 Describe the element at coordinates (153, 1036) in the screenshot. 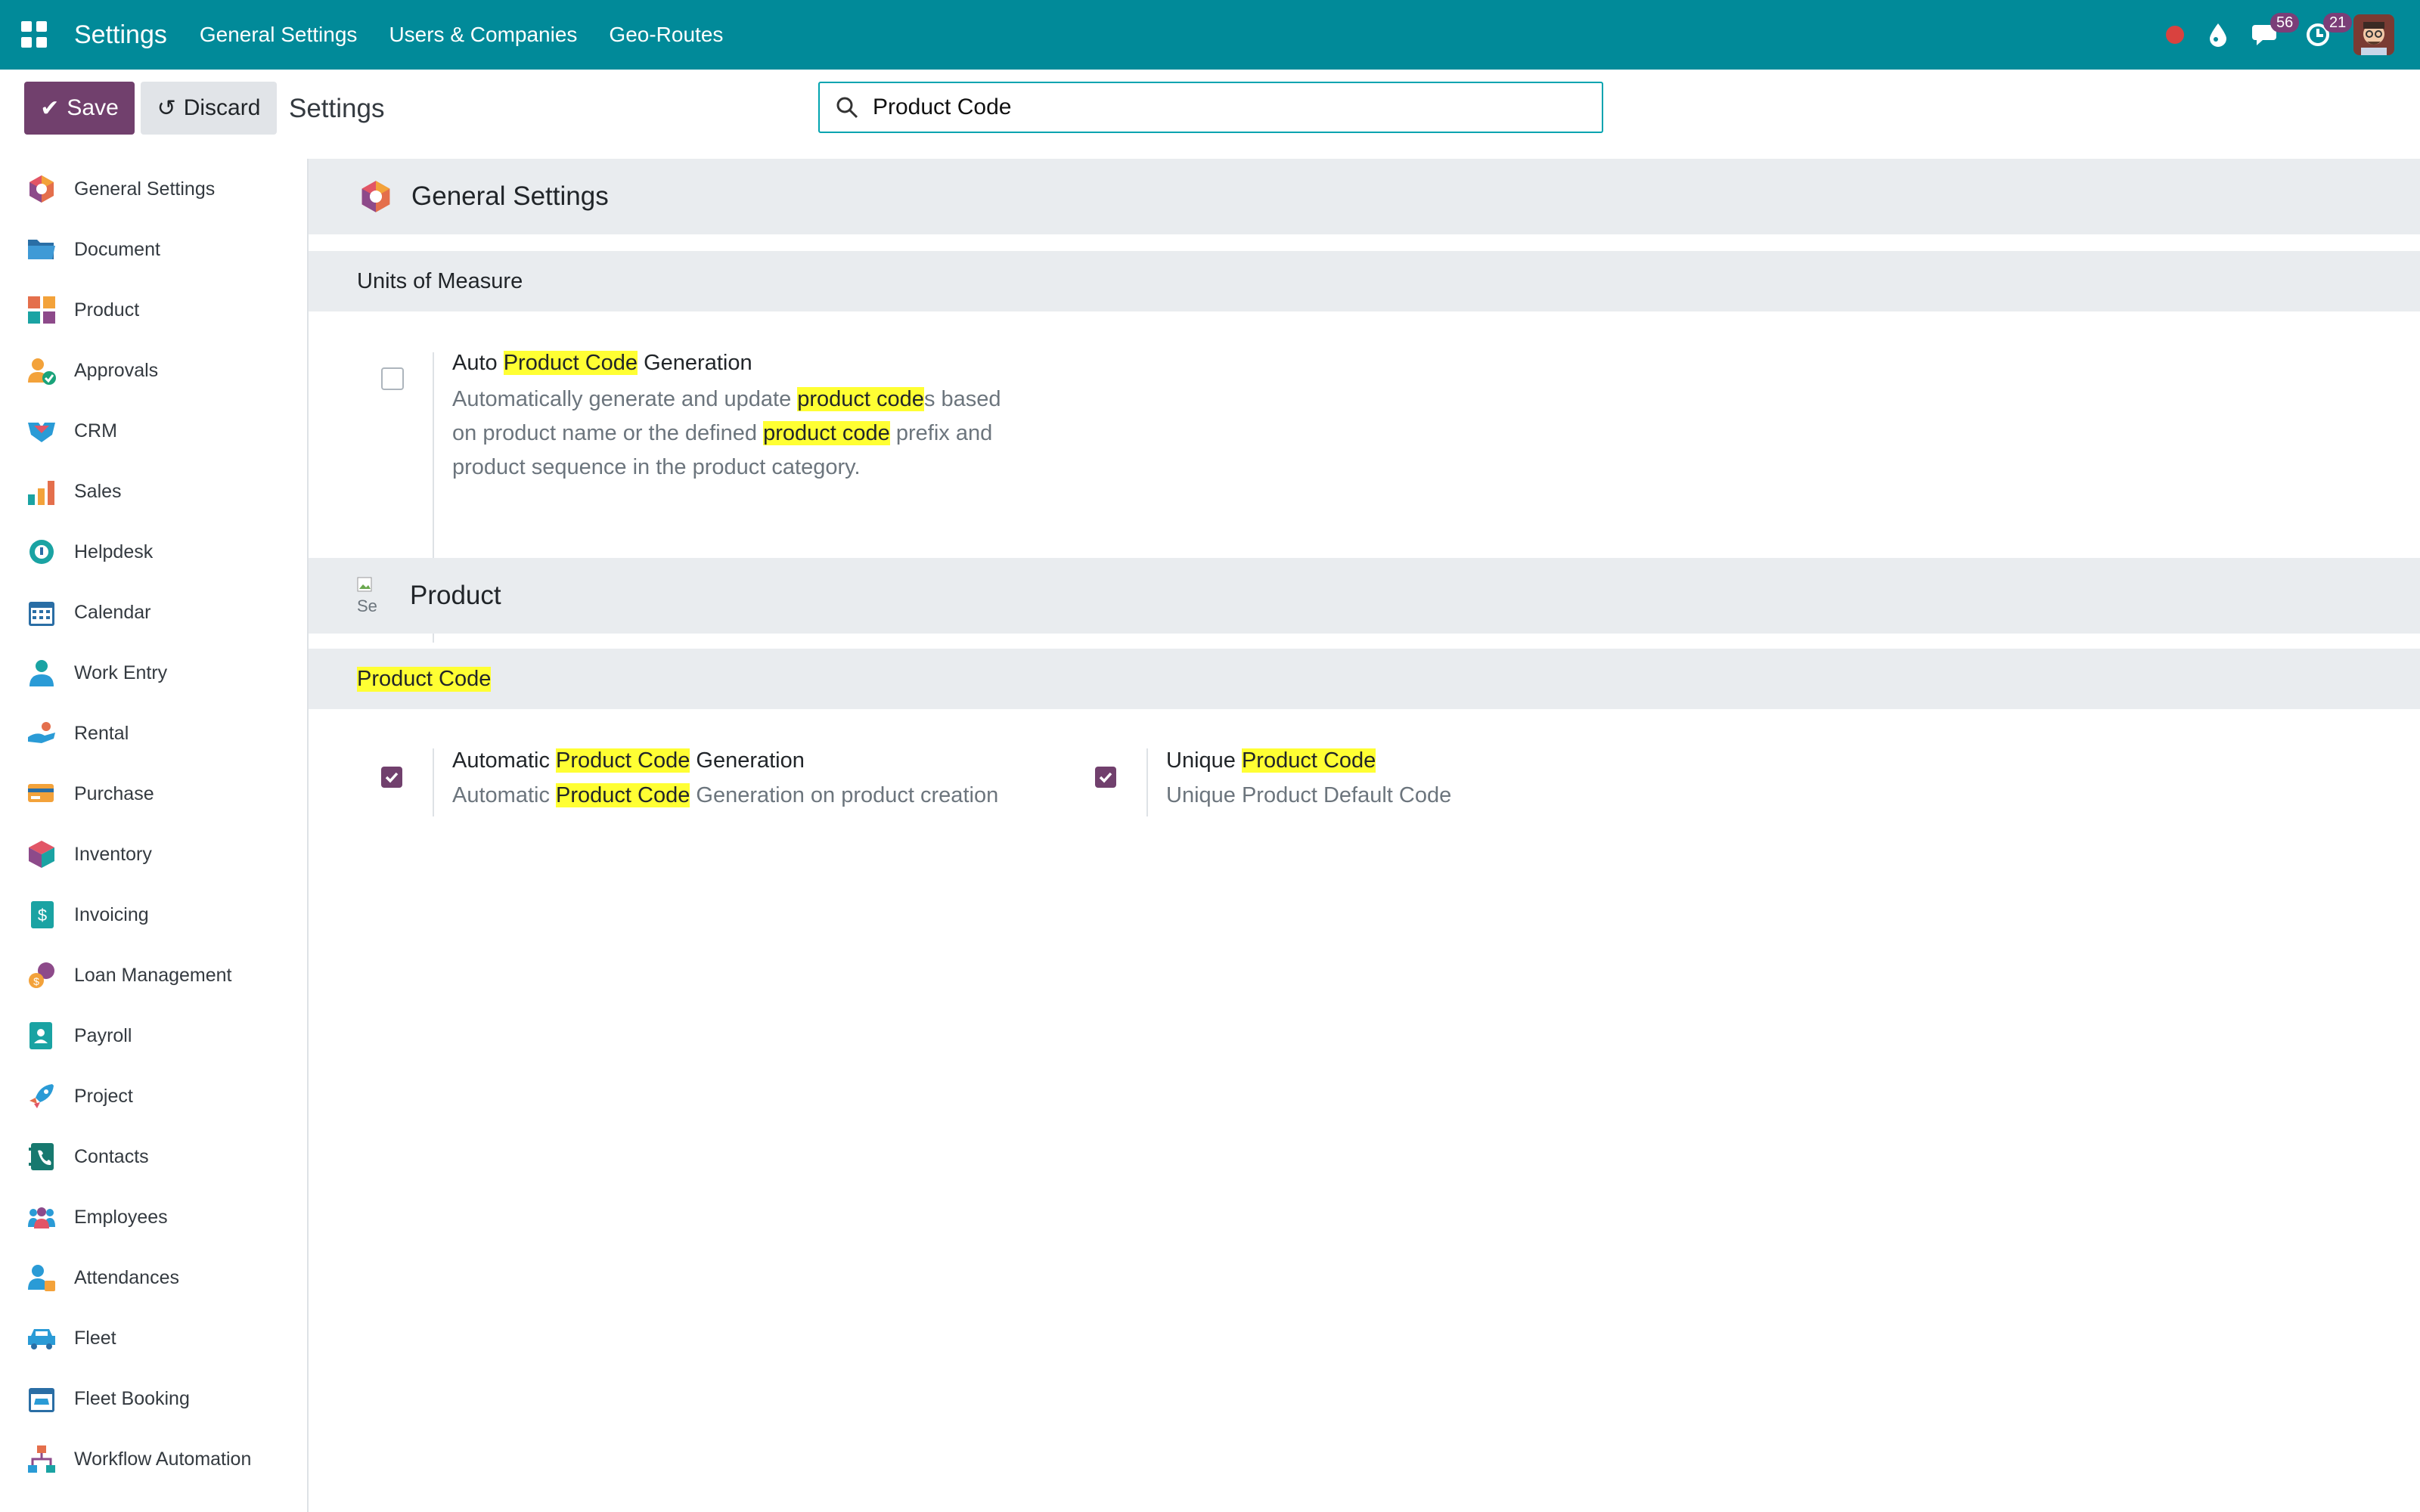

I see `sidebar-item-payroll: Payroll` at that location.